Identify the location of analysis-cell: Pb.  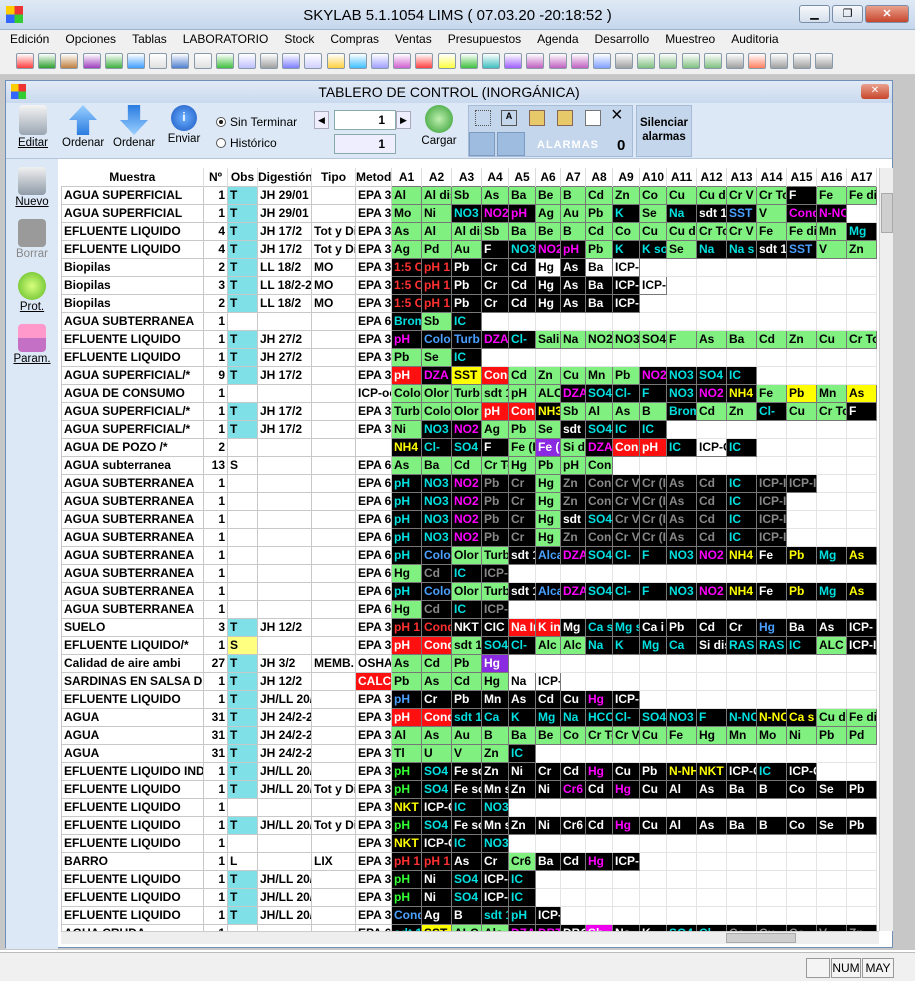
(599, 213).